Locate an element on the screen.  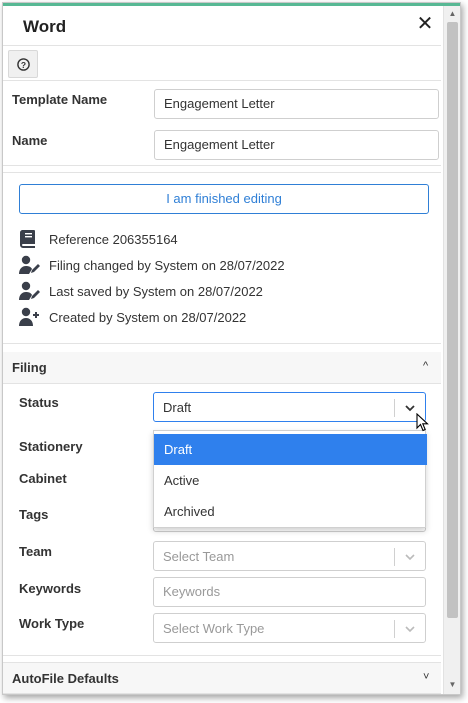
name-label: Name is located at coordinates (30, 140).